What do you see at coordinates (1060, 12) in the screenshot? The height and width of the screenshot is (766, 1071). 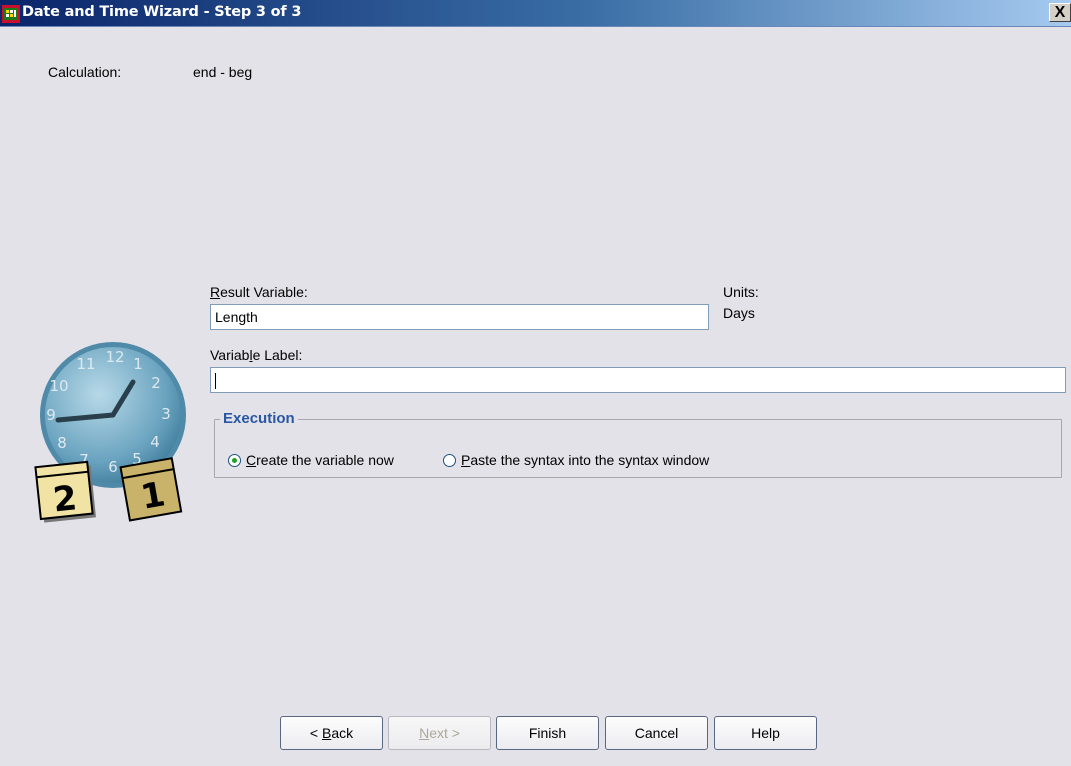 I see `close-button: X` at bounding box center [1060, 12].